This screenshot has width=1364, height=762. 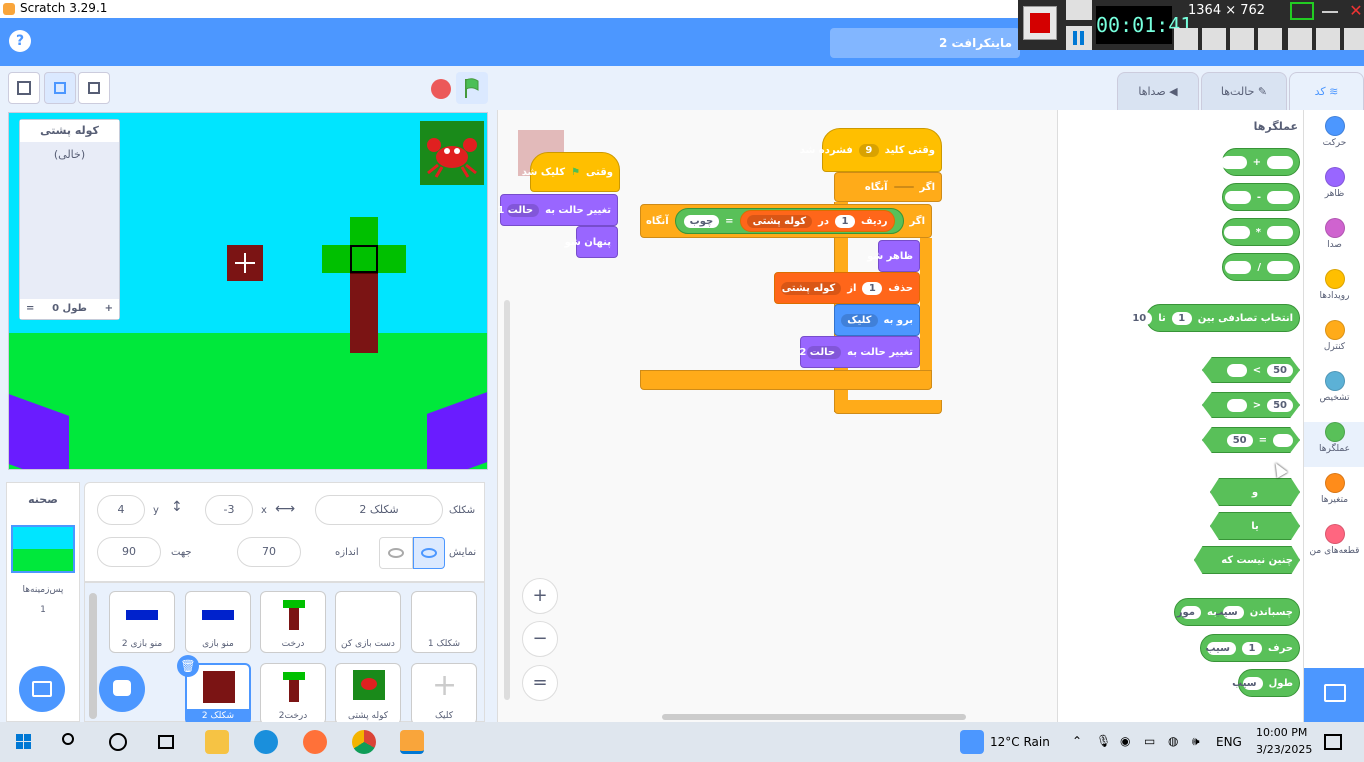 What do you see at coordinates (925, 43) in the screenshot?
I see `project-title-input: ماینکرافت 2` at bounding box center [925, 43].